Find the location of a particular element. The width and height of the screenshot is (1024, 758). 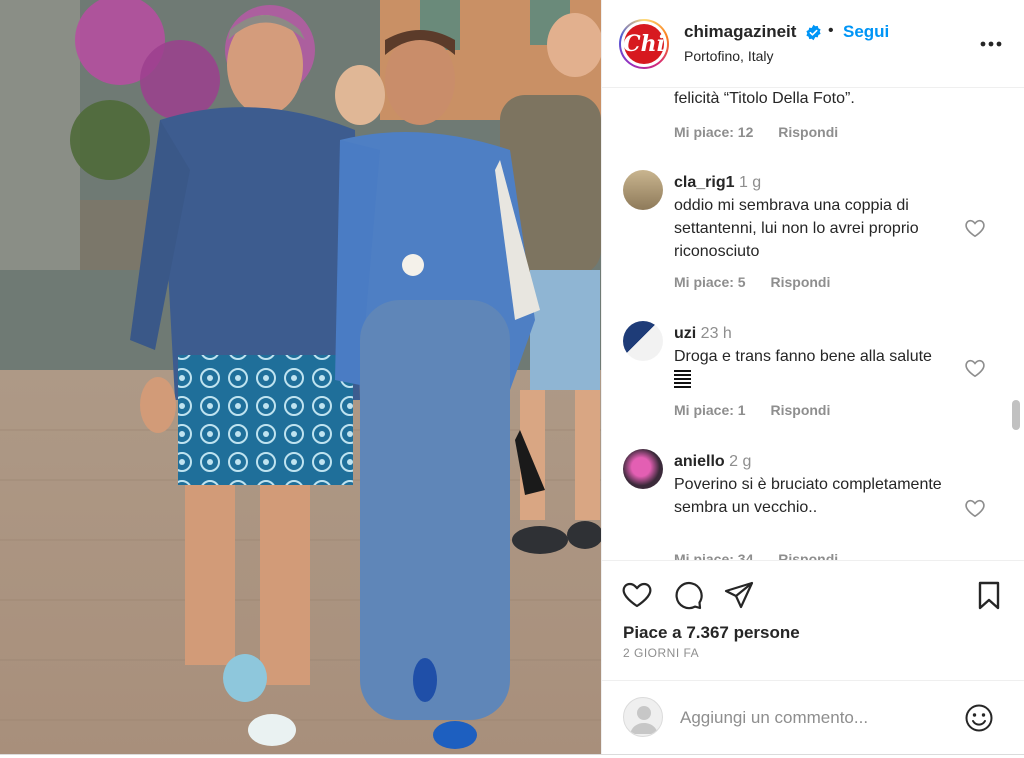

share-icon is located at coordinates (739, 595).